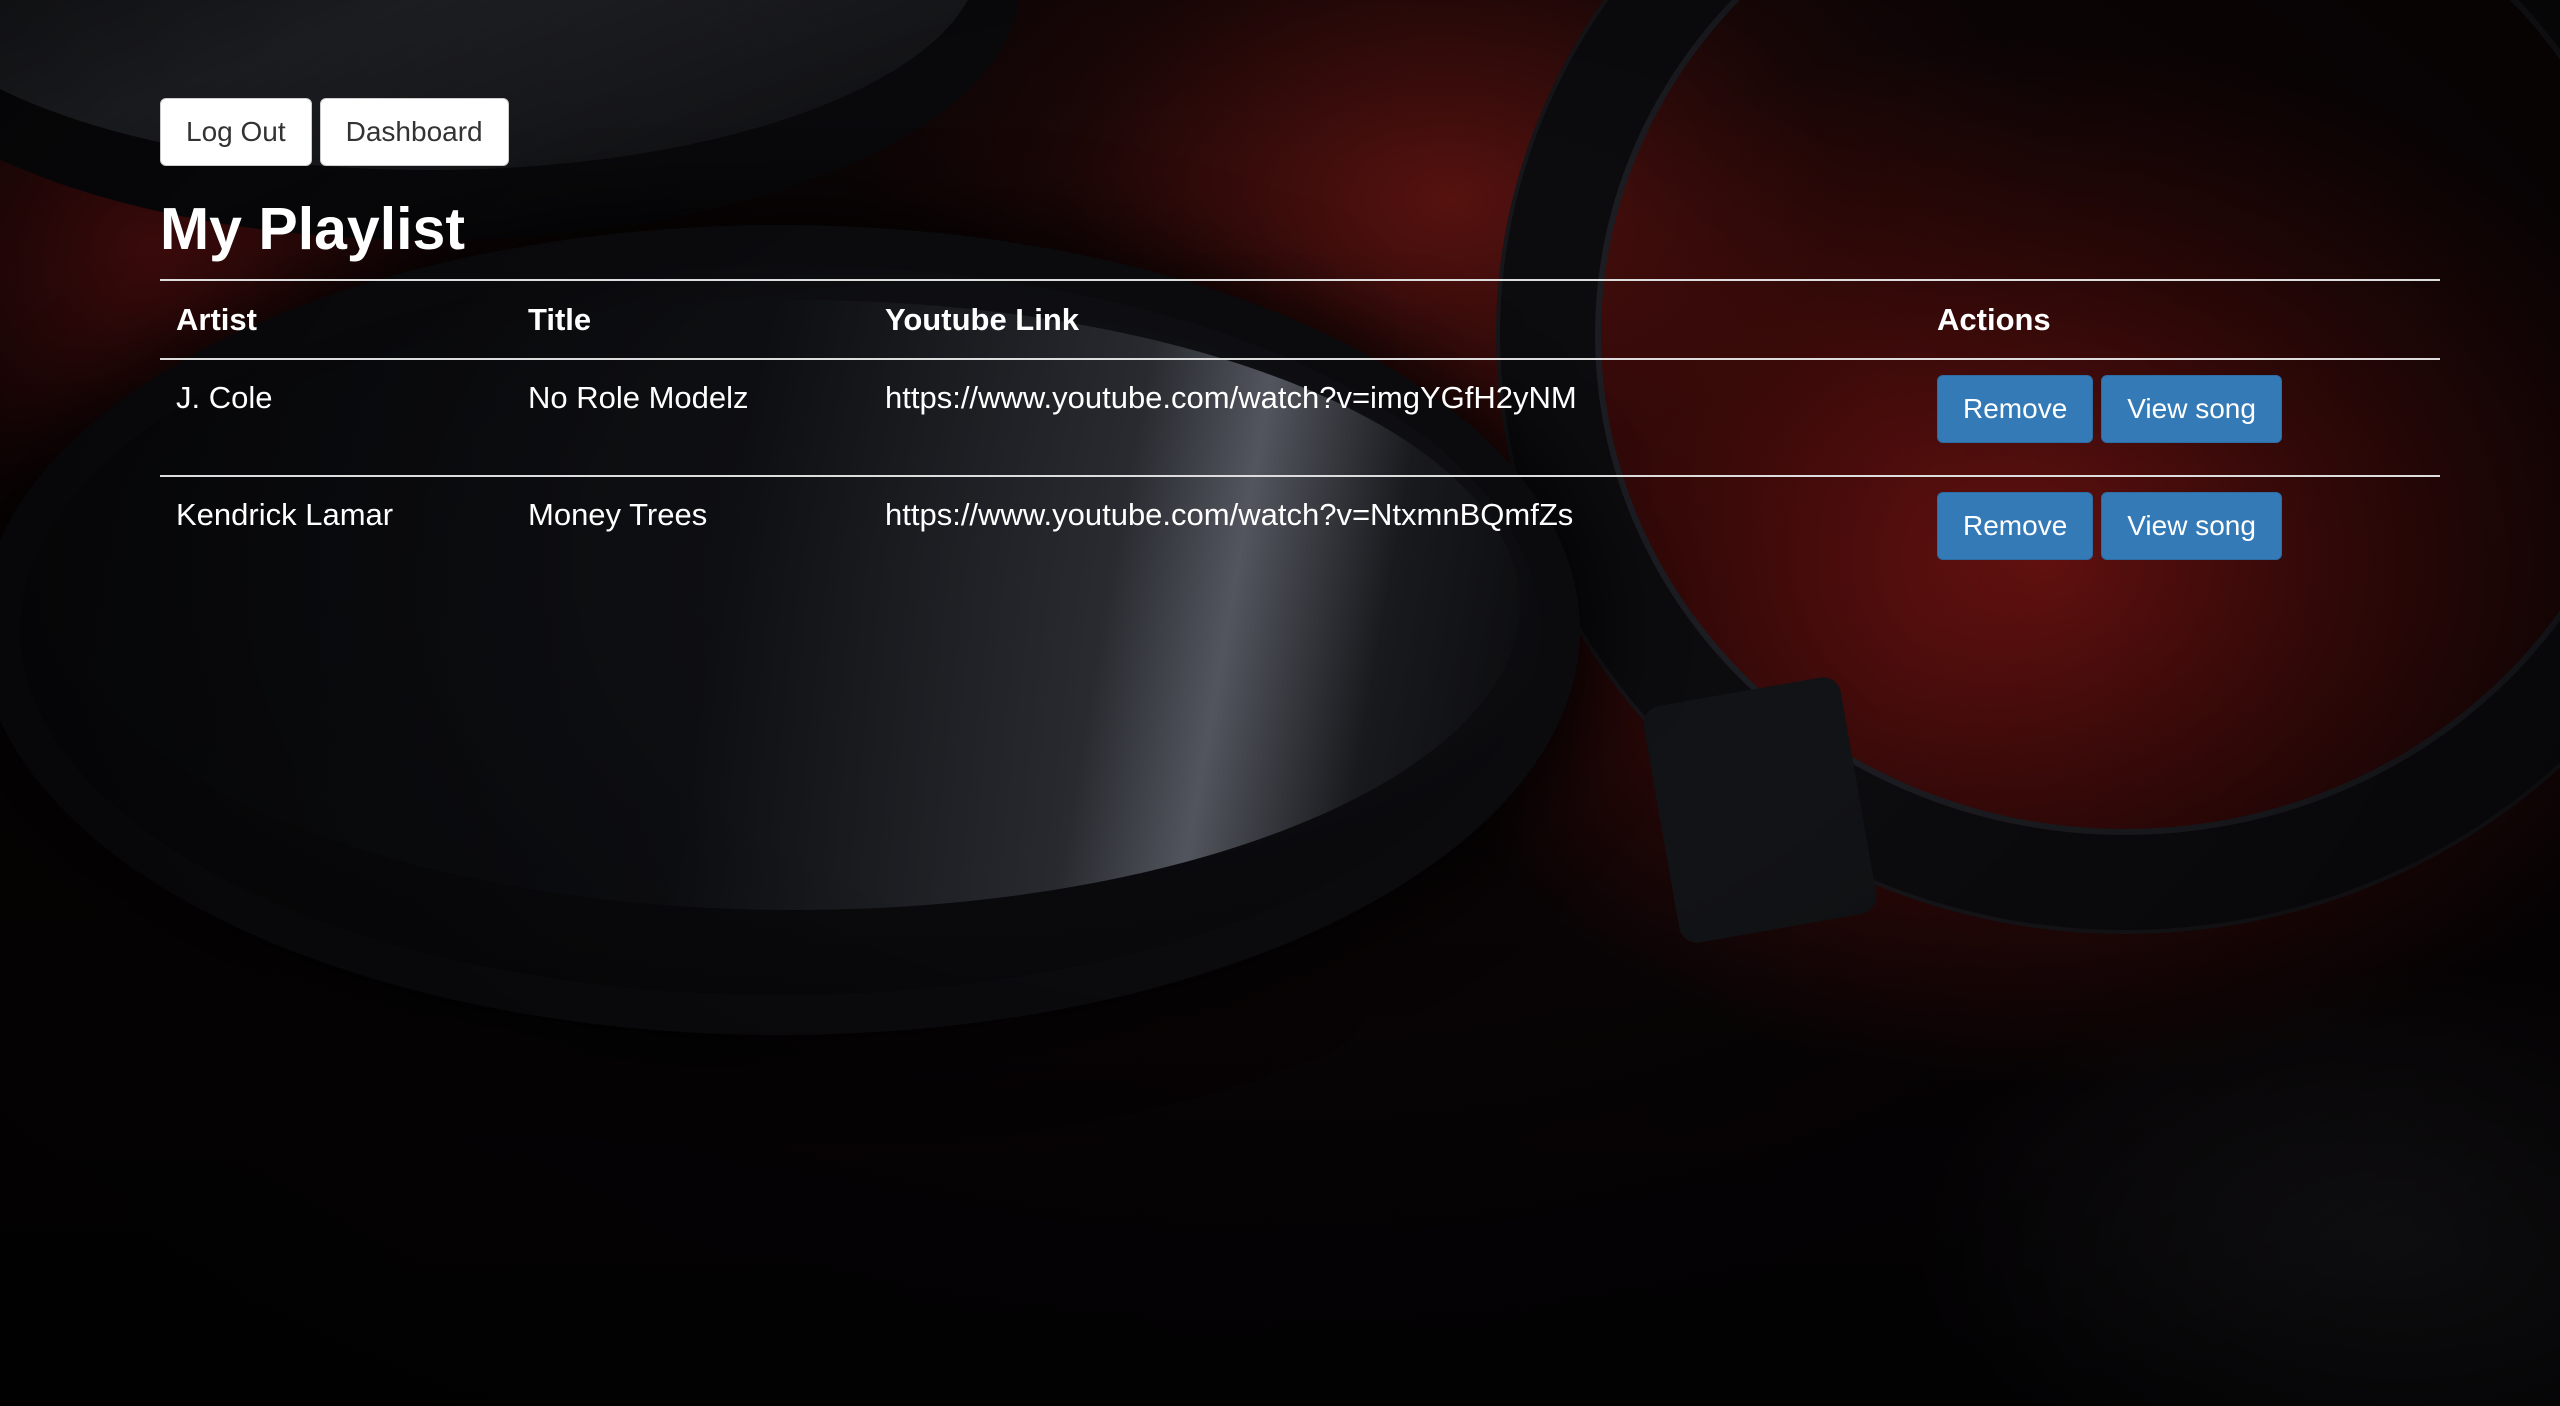  What do you see at coordinates (2180, 319) in the screenshot?
I see `column-header-actions: Actions` at bounding box center [2180, 319].